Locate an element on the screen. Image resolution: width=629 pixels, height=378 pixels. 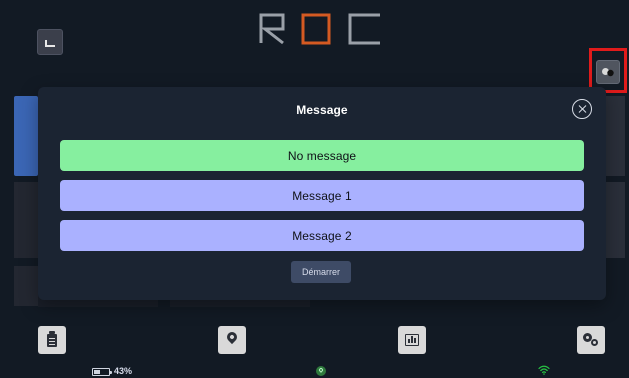
corner-icon is located at coordinates (50, 43).